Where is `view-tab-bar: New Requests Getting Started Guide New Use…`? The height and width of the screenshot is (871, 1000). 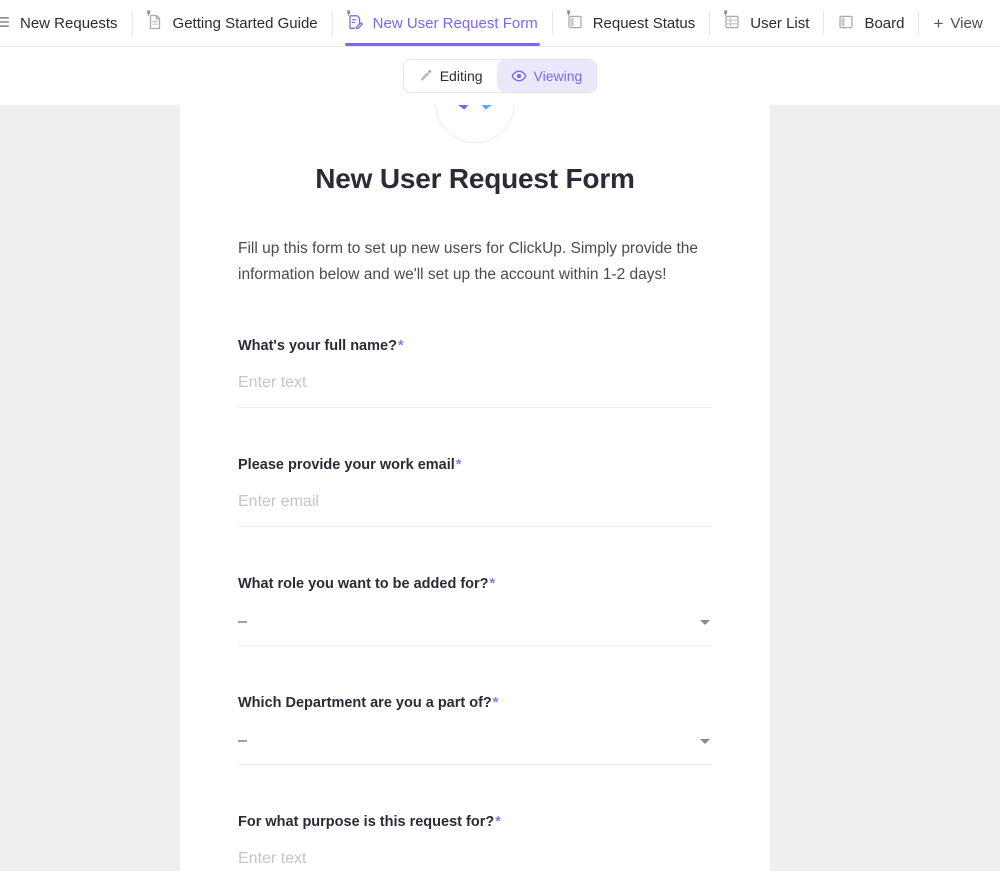
view-tab-bar: New Requests Getting Started Guide New Use… is located at coordinates (500, 23).